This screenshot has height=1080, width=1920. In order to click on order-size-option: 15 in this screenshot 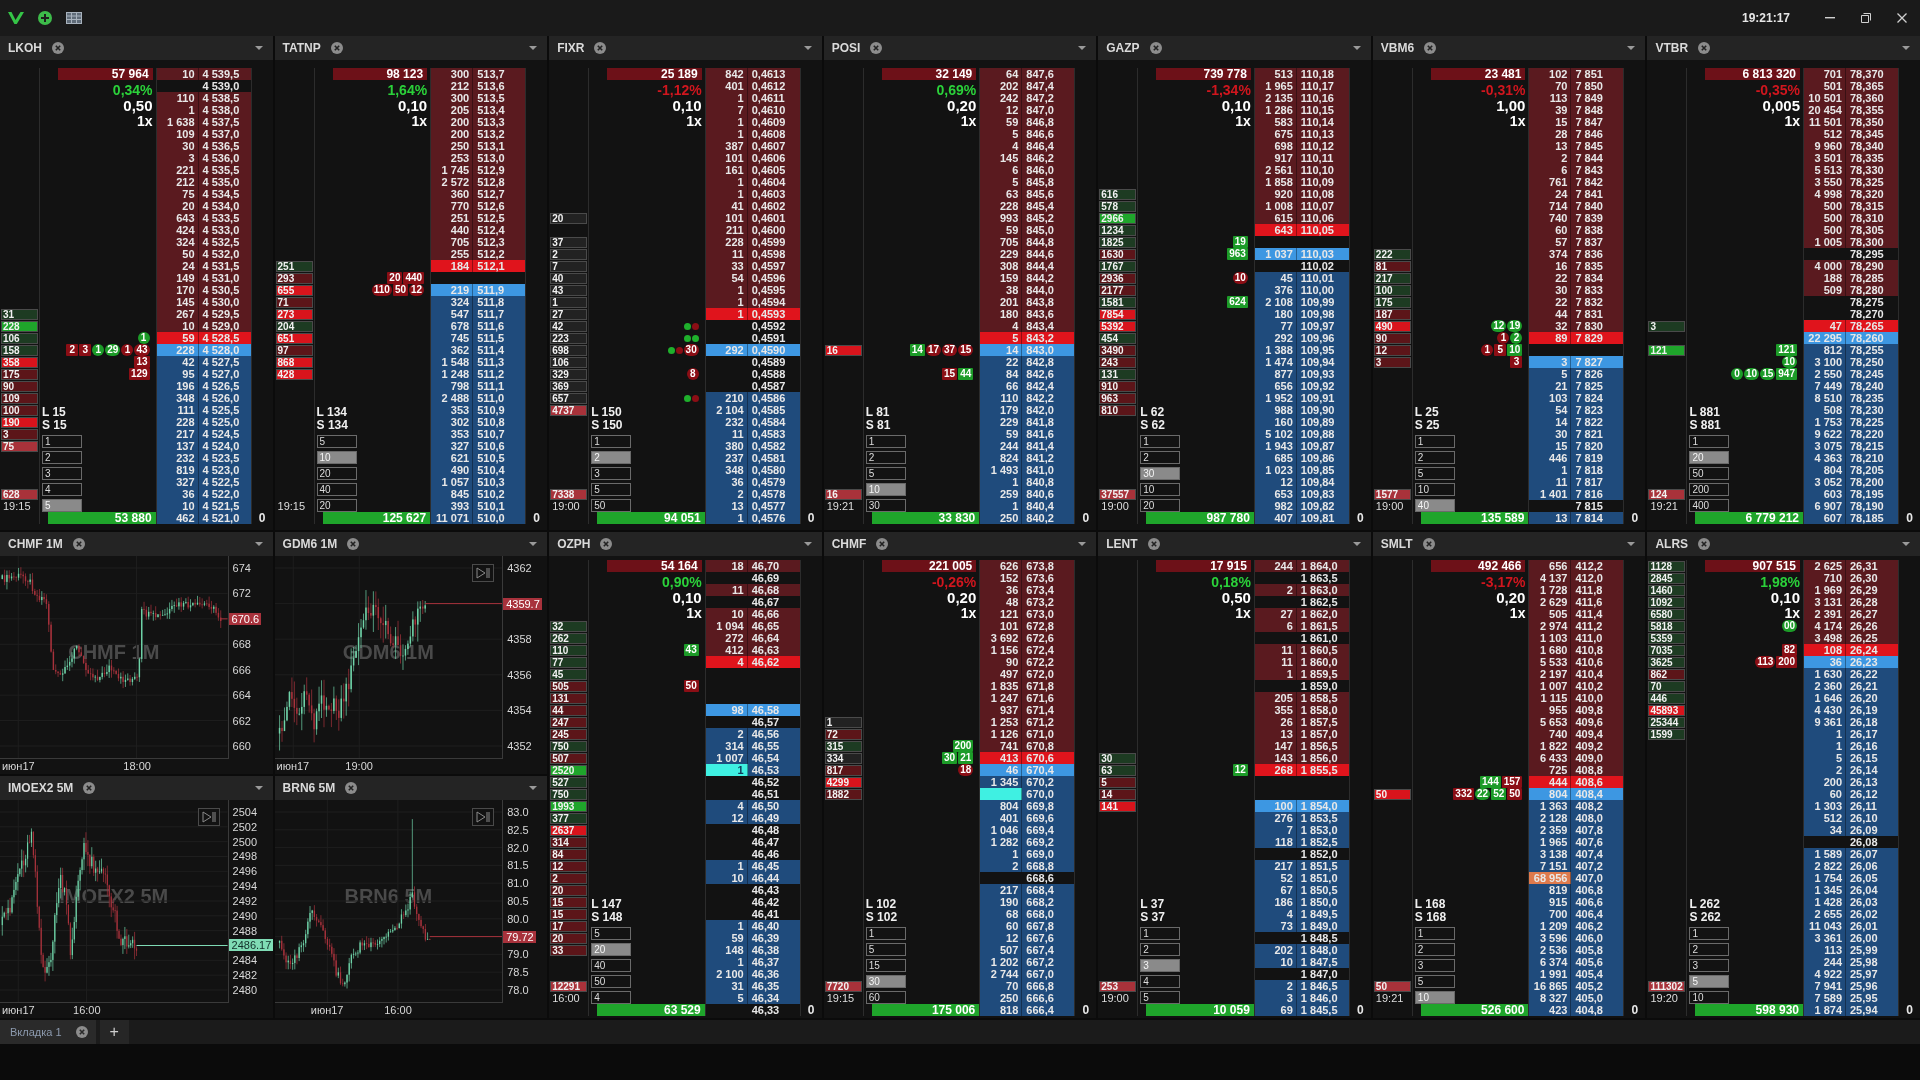, I will do `click(885, 965)`.